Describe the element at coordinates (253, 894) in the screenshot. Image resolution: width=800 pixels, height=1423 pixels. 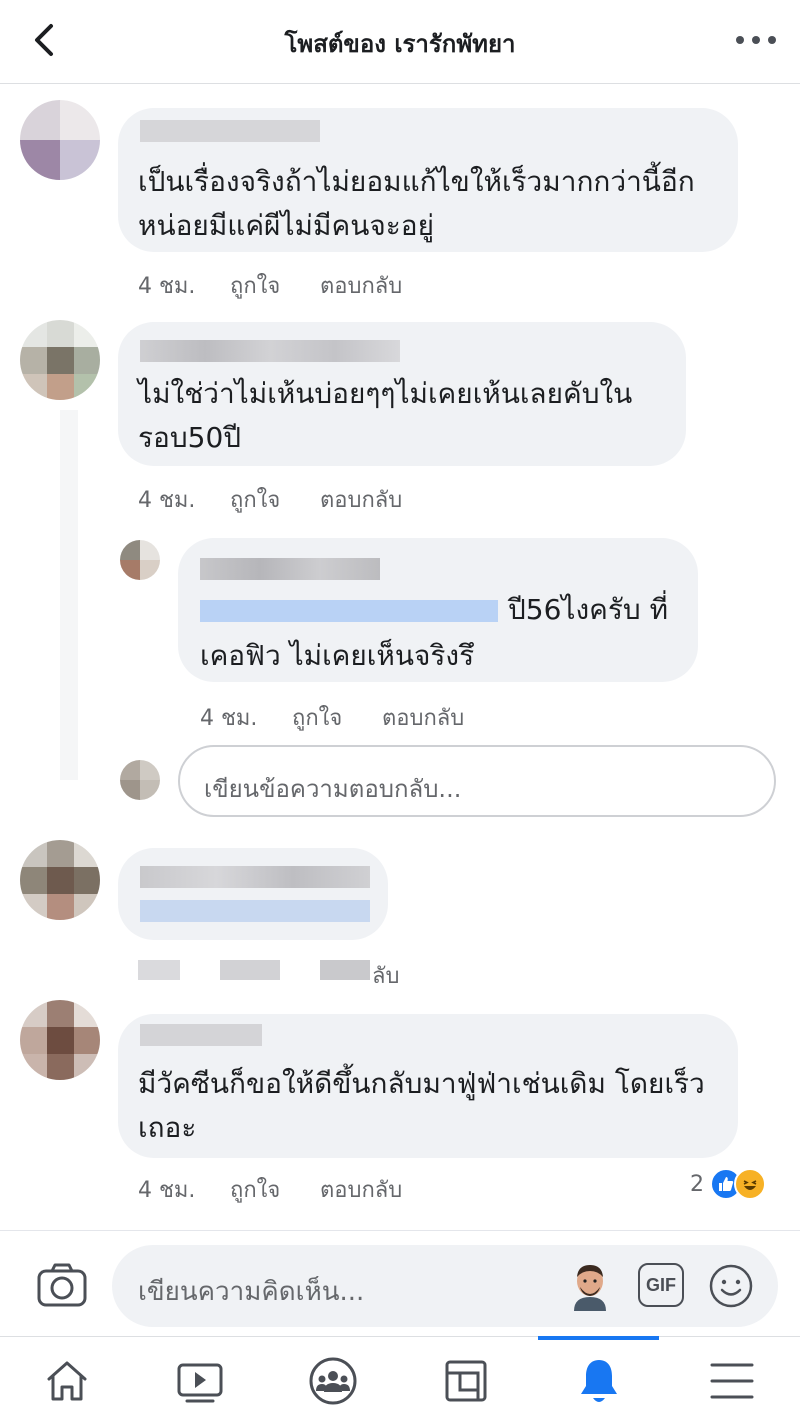
I see `comment-bubble` at that location.